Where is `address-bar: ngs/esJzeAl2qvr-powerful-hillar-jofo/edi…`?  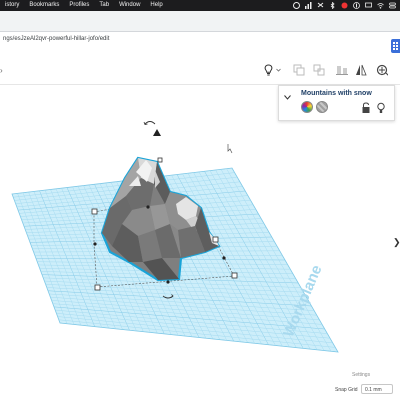 address-bar: ngs/esJzeAl2qvr-powerful-hillar-jofo/edi… is located at coordinates (200, 39).